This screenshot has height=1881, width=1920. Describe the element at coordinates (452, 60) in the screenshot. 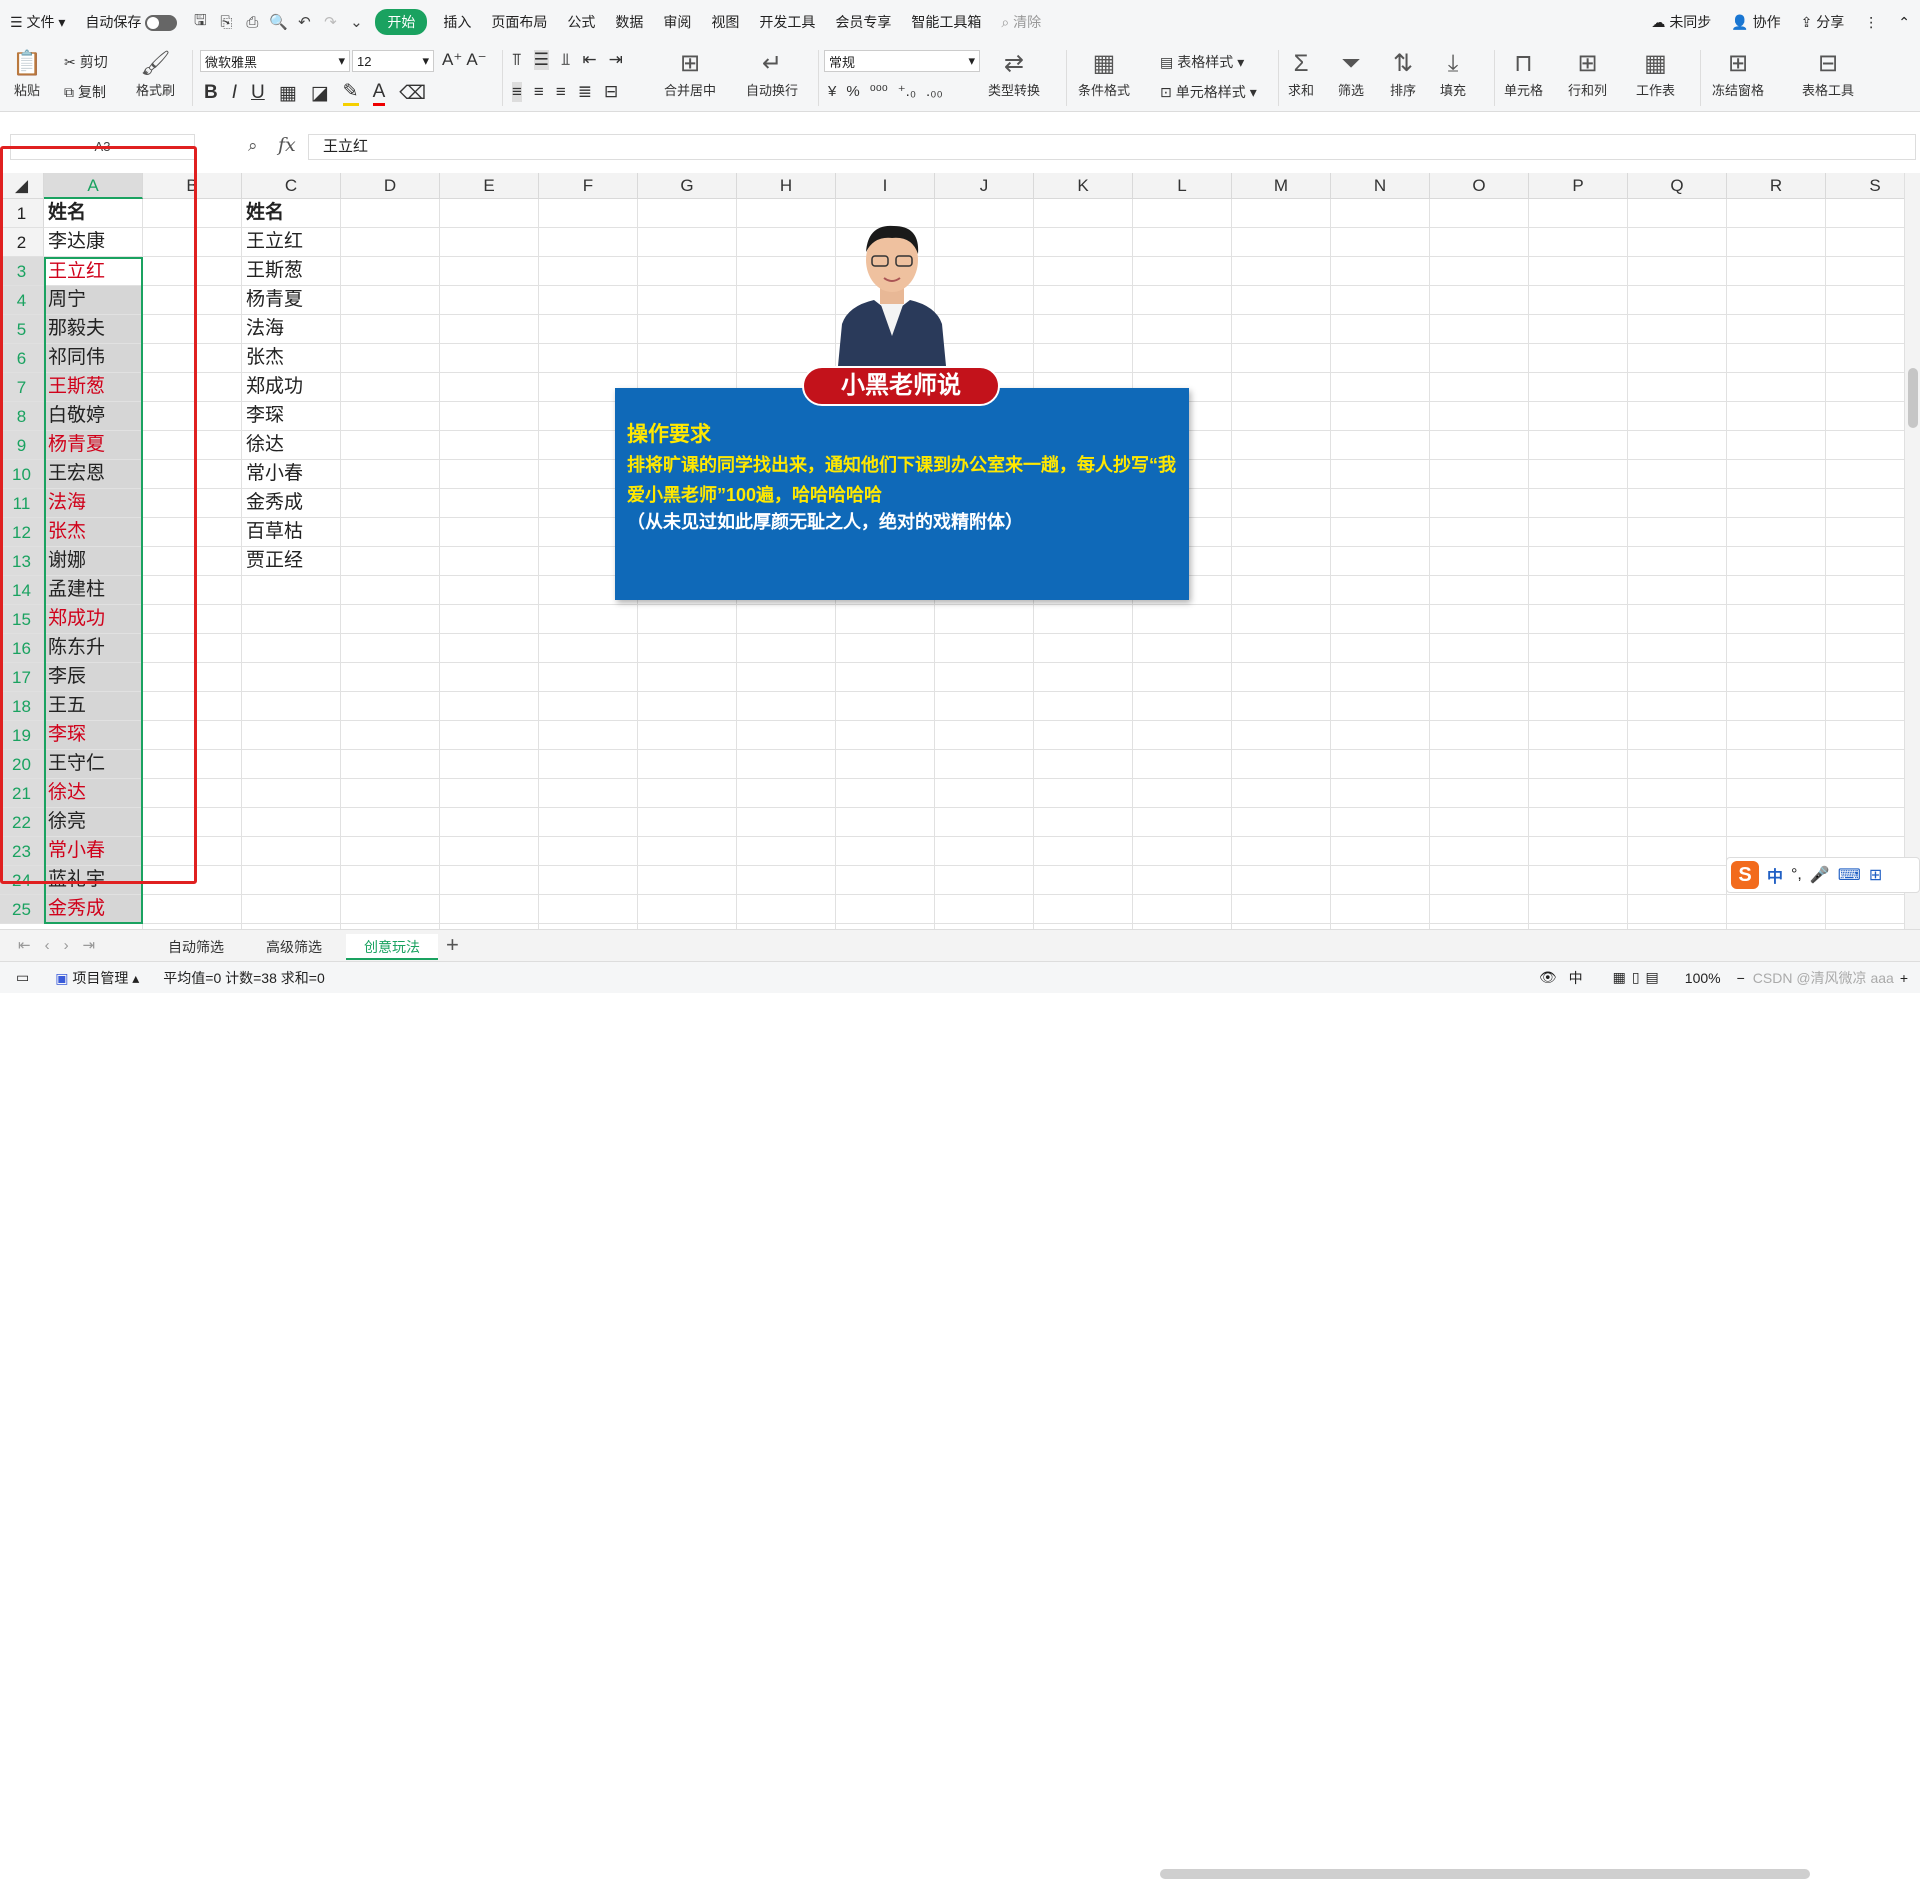

I see `increase-font-icon: A⁺` at that location.